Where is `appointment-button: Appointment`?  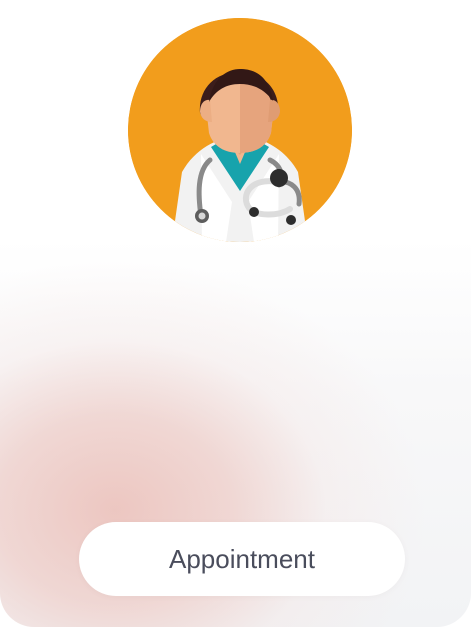 appointment-button: Appointment is located at coordinates (242, 559).